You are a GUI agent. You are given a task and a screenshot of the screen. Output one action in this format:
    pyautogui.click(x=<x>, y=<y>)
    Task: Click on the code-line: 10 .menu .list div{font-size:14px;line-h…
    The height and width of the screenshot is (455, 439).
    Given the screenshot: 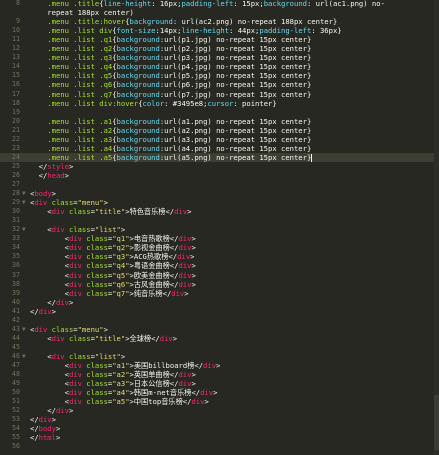 What is the action you would take?
    pyautogui.click(x=219, y=30)
    